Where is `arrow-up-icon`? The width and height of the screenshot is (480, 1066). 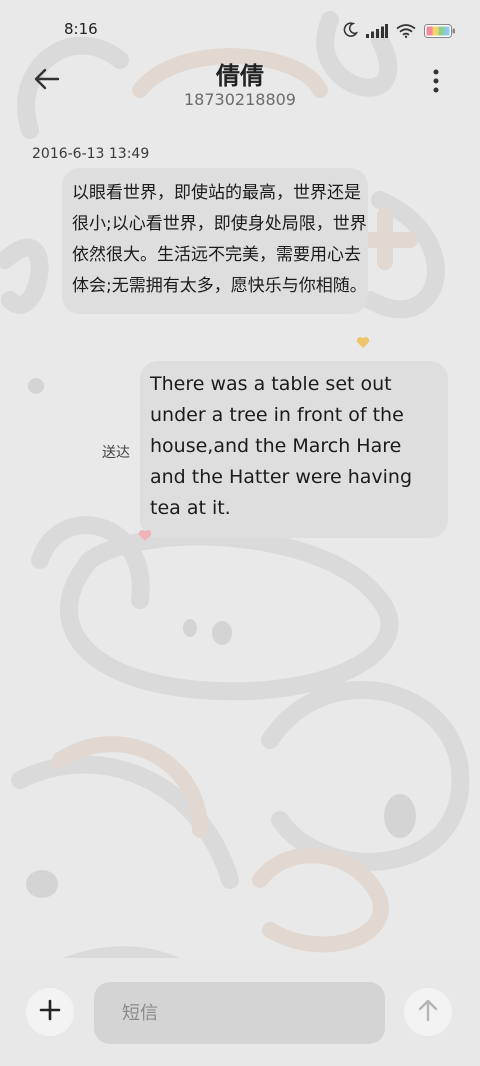
arrow-up-icon is located at coordinates (428, 1012).